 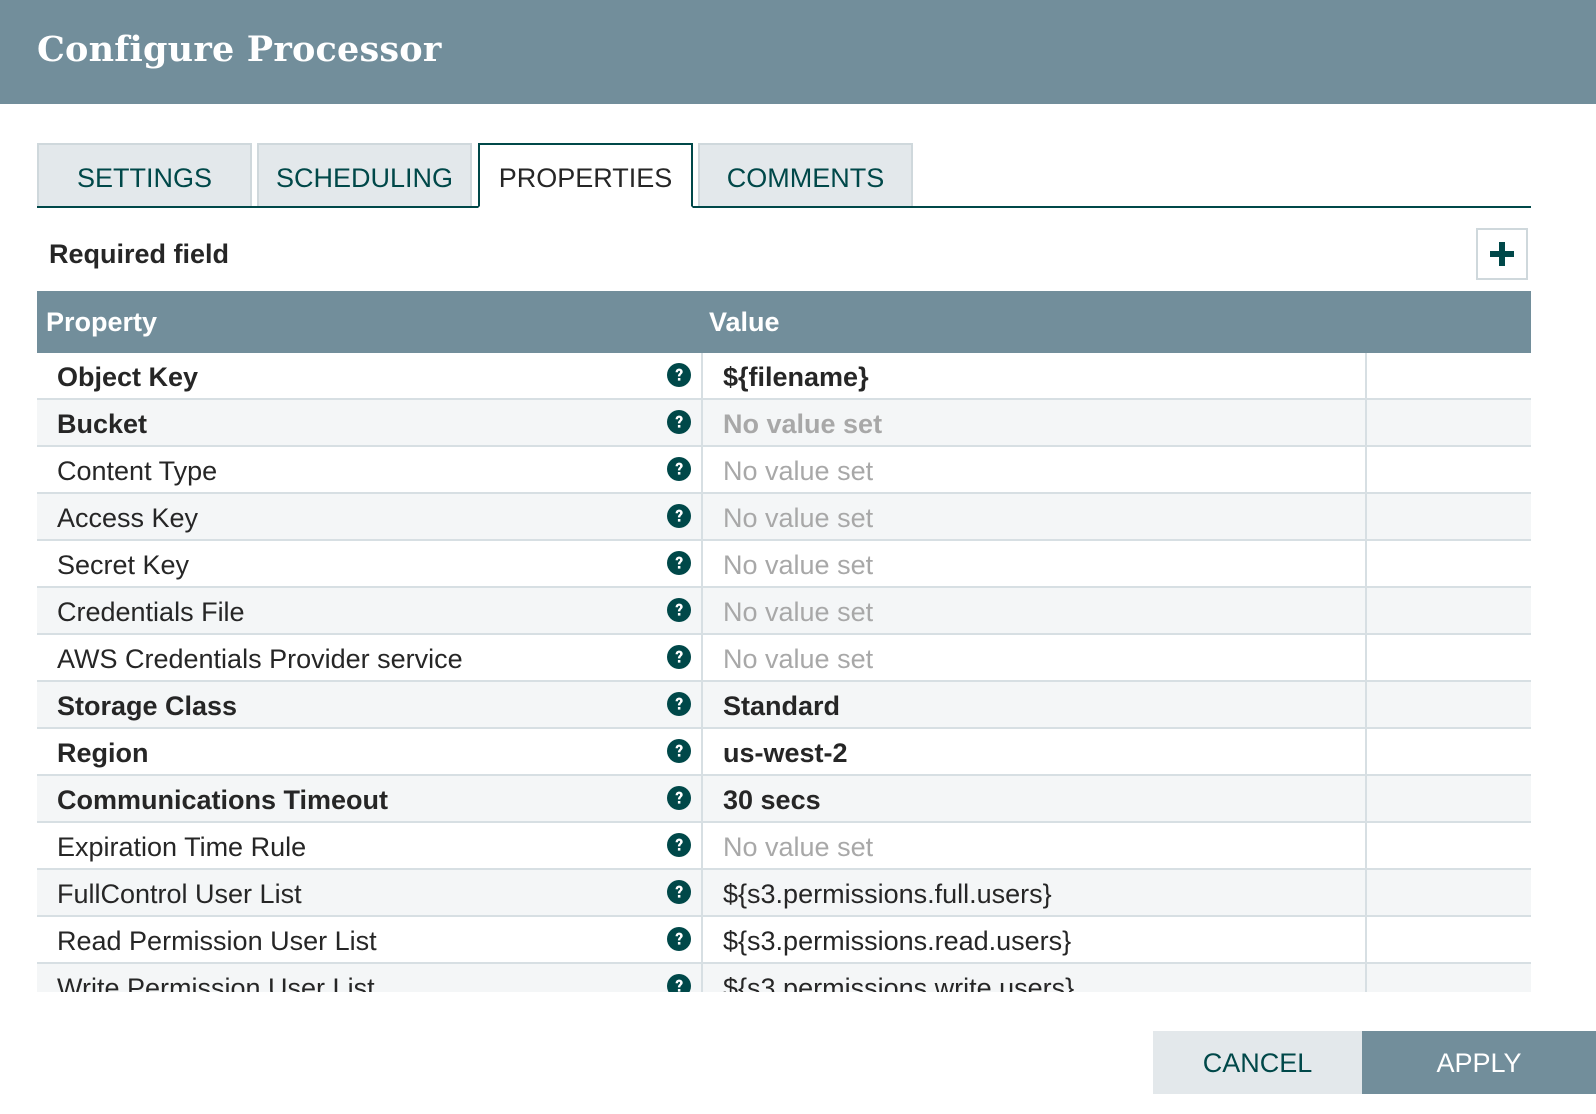 I want to click on tab-comments: COMMENTS, so click(x=805, y=174).